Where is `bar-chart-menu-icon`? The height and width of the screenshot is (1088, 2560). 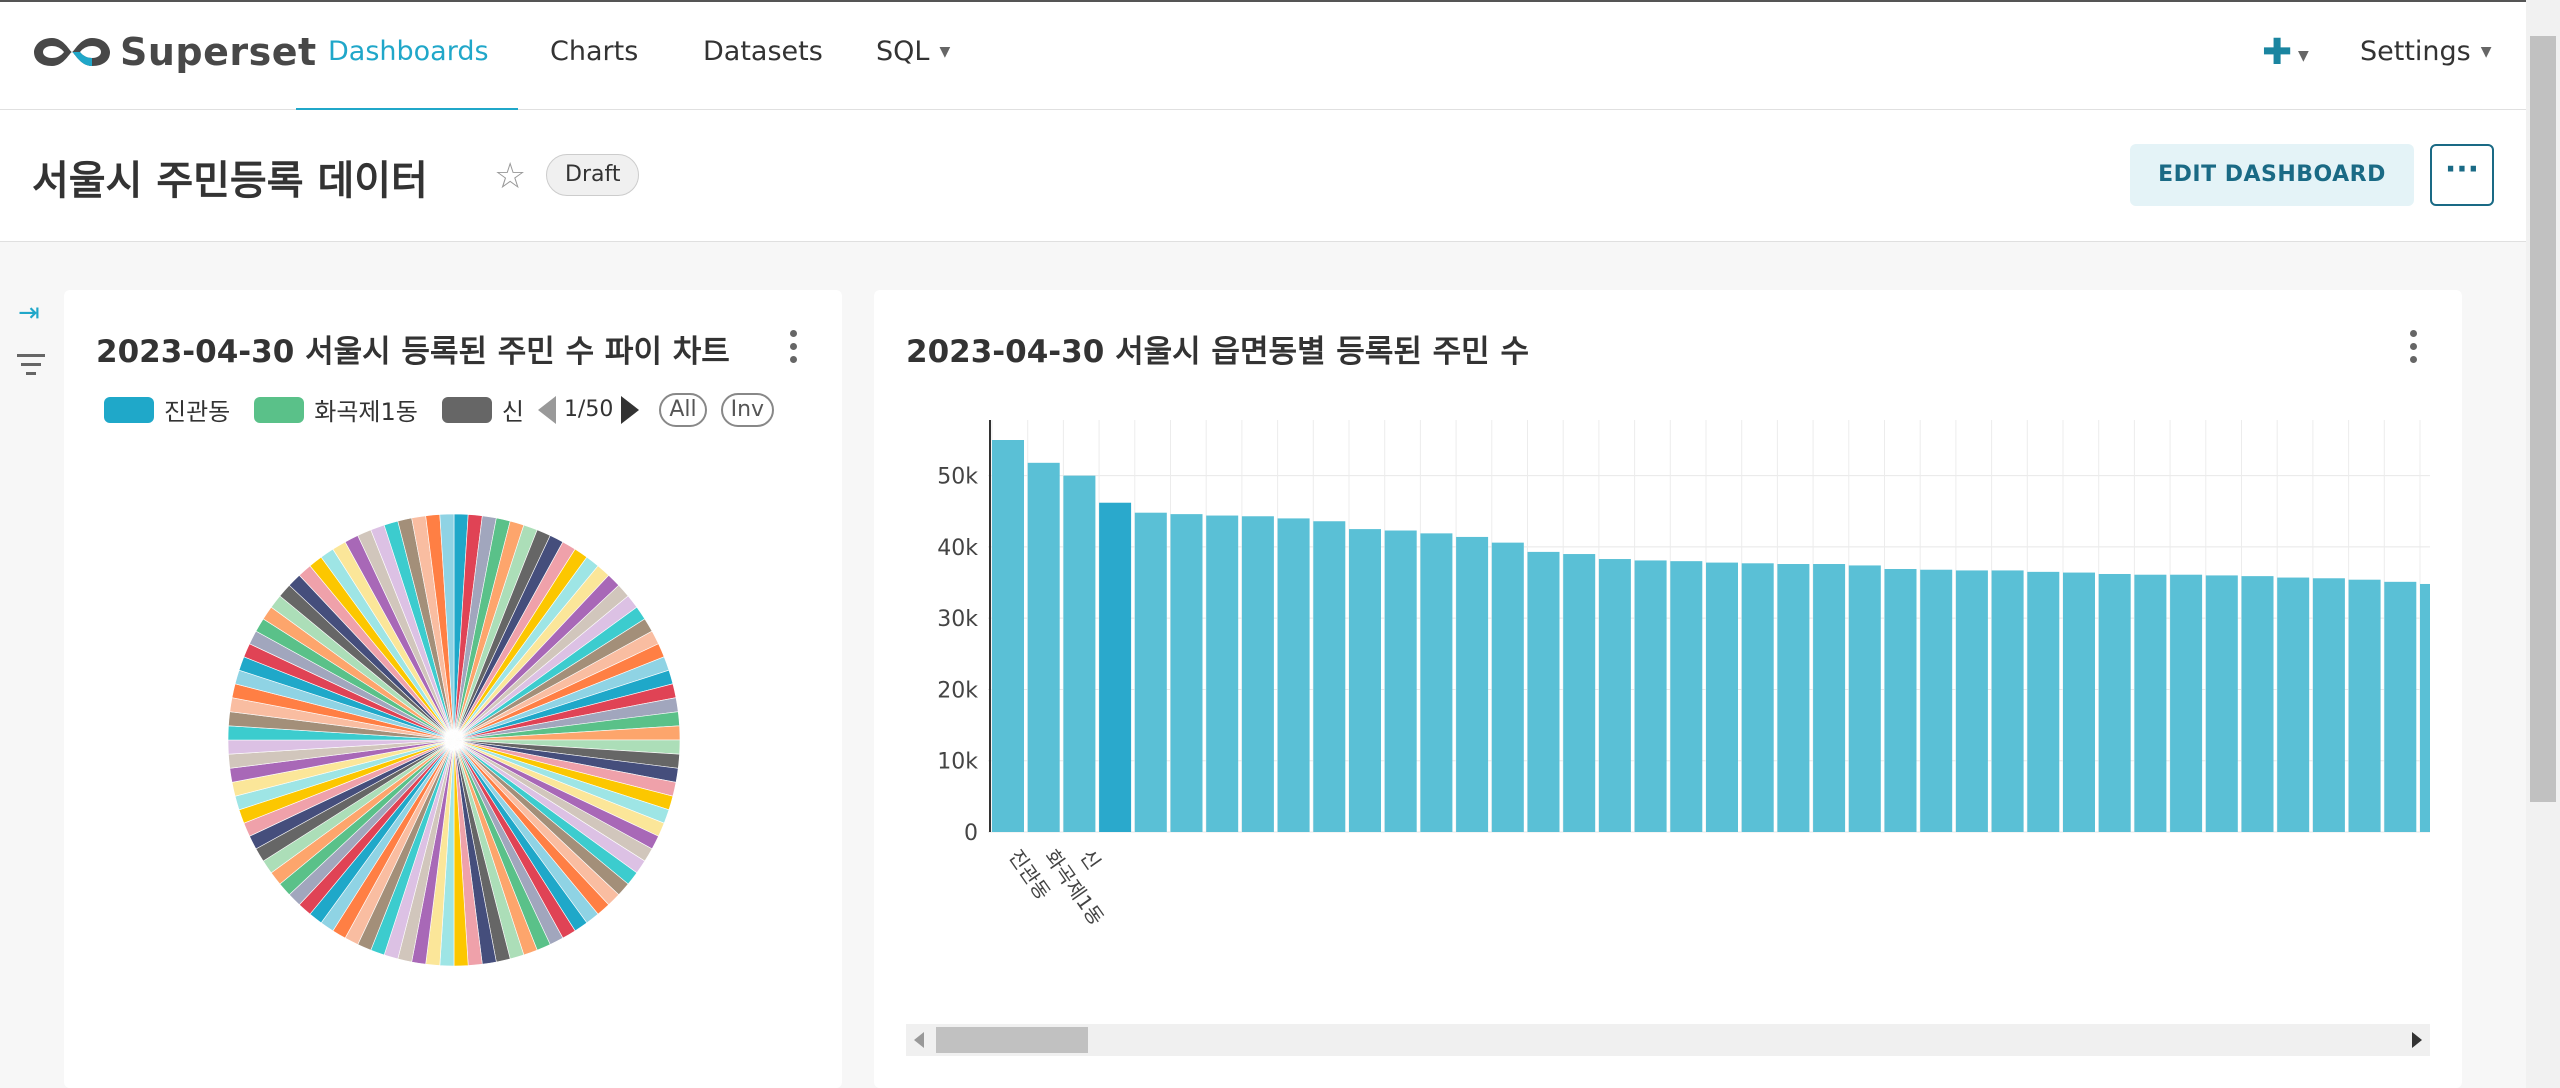 bar-chart-menu-icon is located at coordinates (2414, 349).